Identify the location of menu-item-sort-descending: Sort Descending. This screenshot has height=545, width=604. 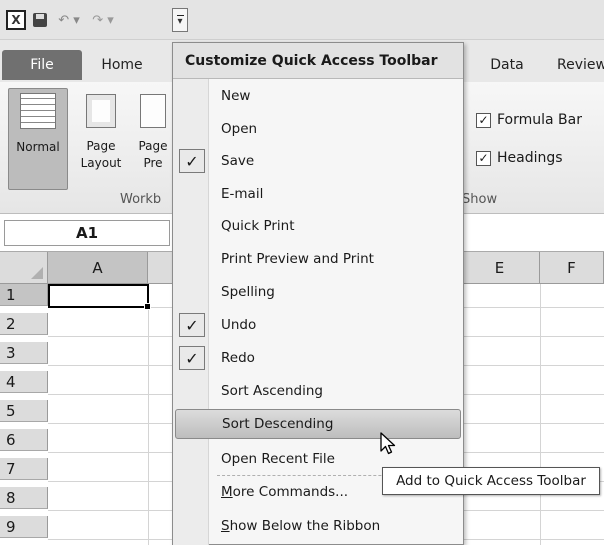
(318, 424).